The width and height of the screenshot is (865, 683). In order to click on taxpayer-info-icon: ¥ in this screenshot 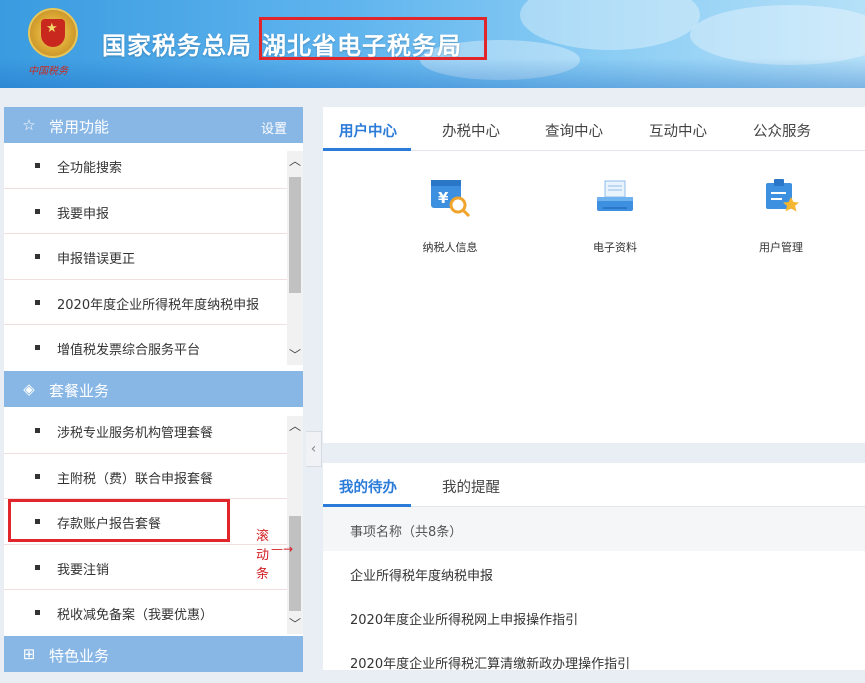, I will do `click(450, 197)`.